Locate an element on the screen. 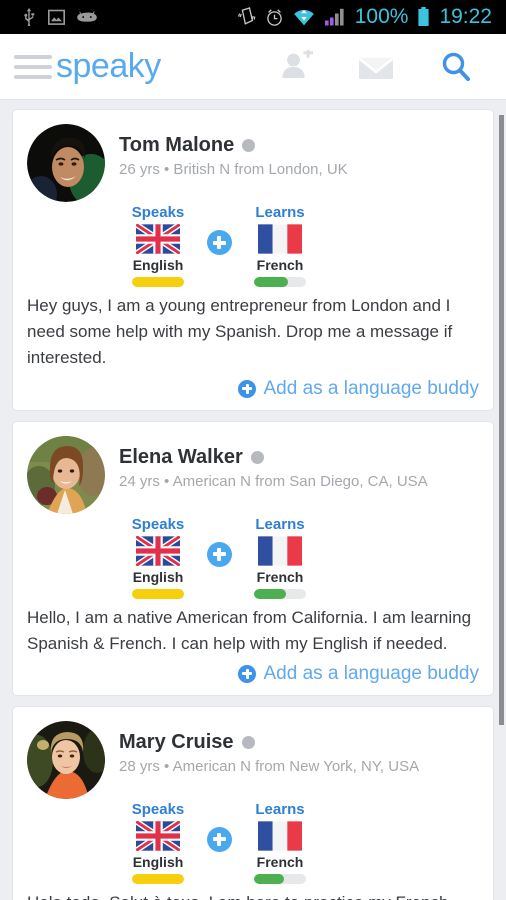 This screenshot has height=900, width=506. wifi-icon is located at coordinates (303, 17).